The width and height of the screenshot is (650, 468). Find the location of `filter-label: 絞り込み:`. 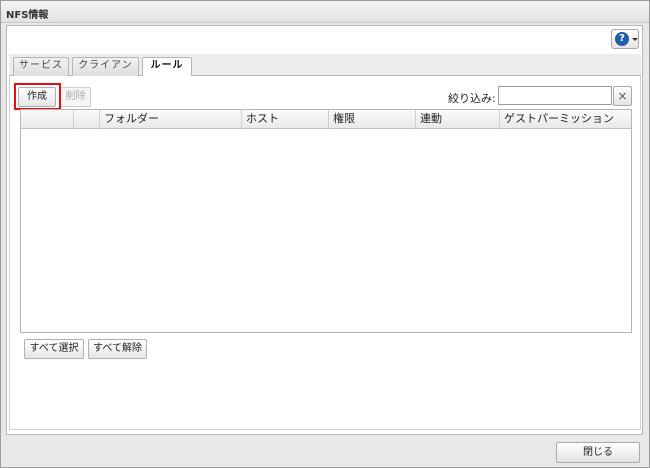

filter-label: 絞り込み: is located at coordinates (472, 98).